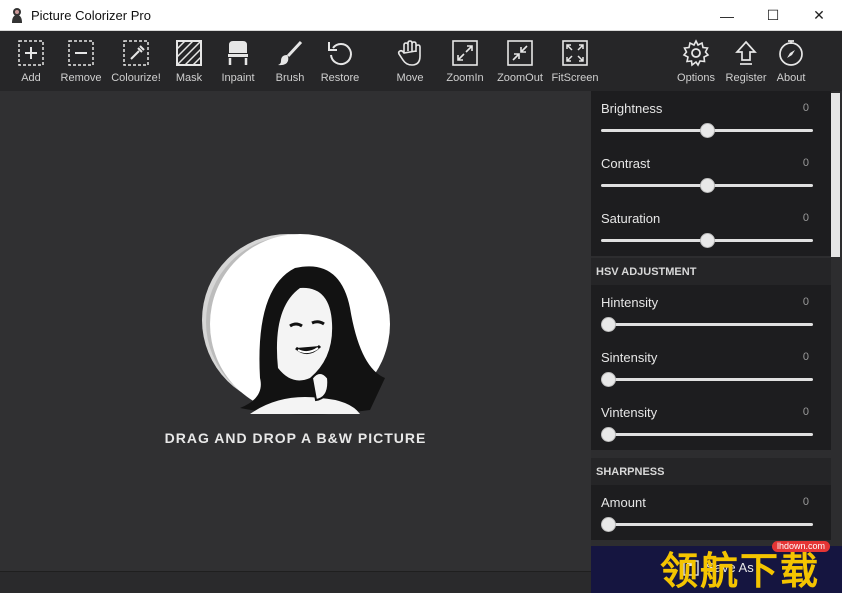 The image size is (842, 593). Describe the element at coordinates (707, 240) in the screenshot. I see `saturation-thumb` at that location.